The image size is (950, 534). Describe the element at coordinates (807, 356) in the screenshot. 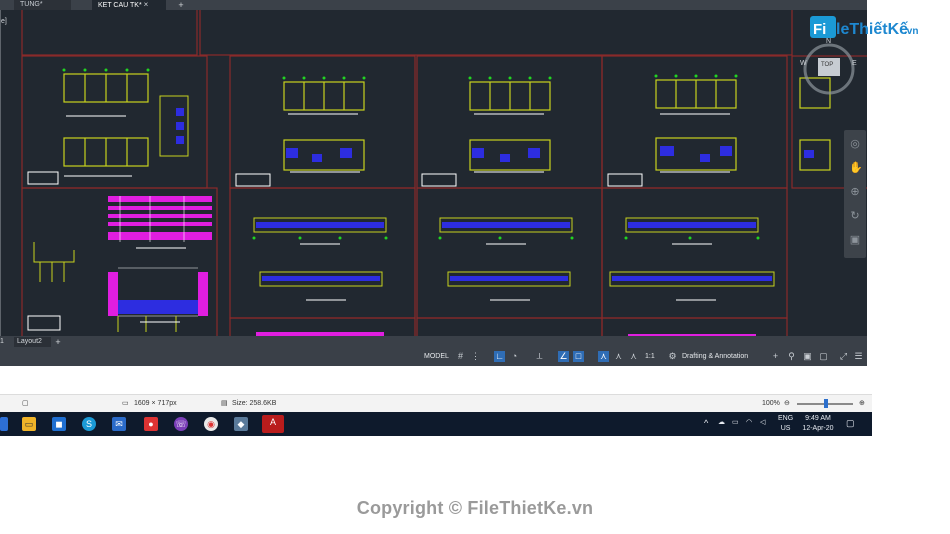

I see `hardware-acceleration-icon: ▣` at that location.